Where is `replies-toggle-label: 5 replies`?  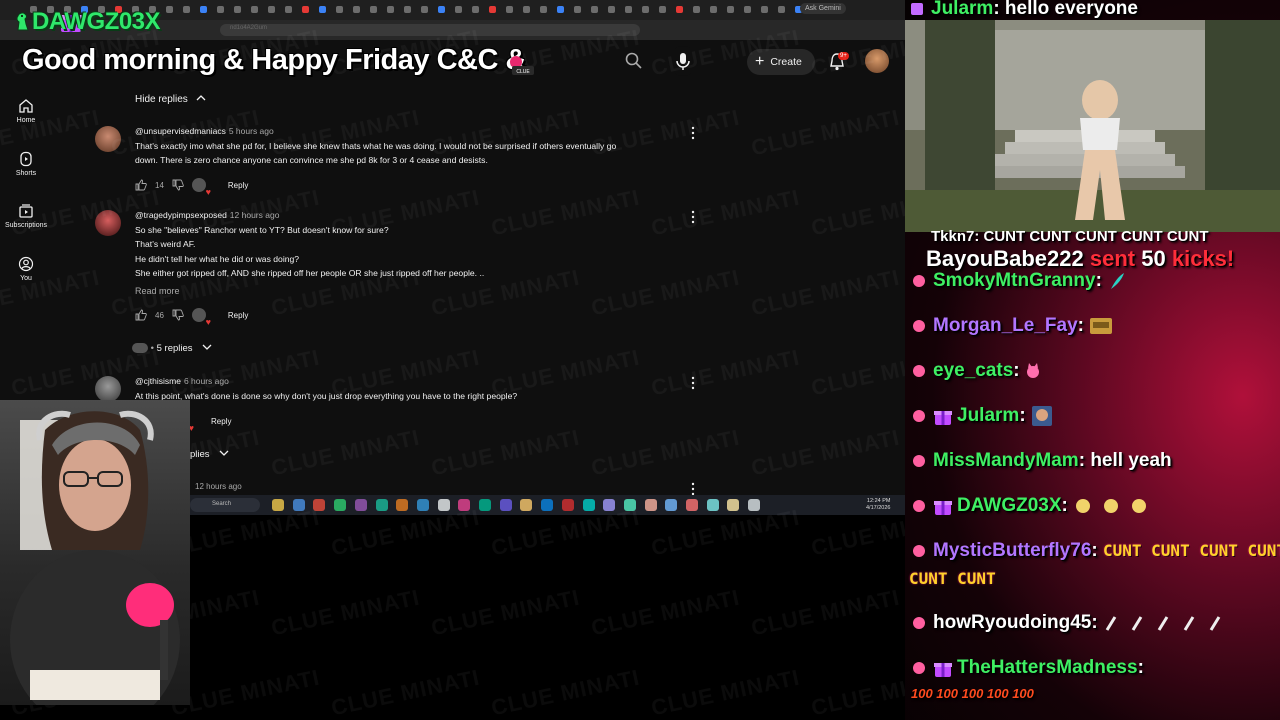 replies-toggle-label: 5 replies is located at coordinates (174, 348).